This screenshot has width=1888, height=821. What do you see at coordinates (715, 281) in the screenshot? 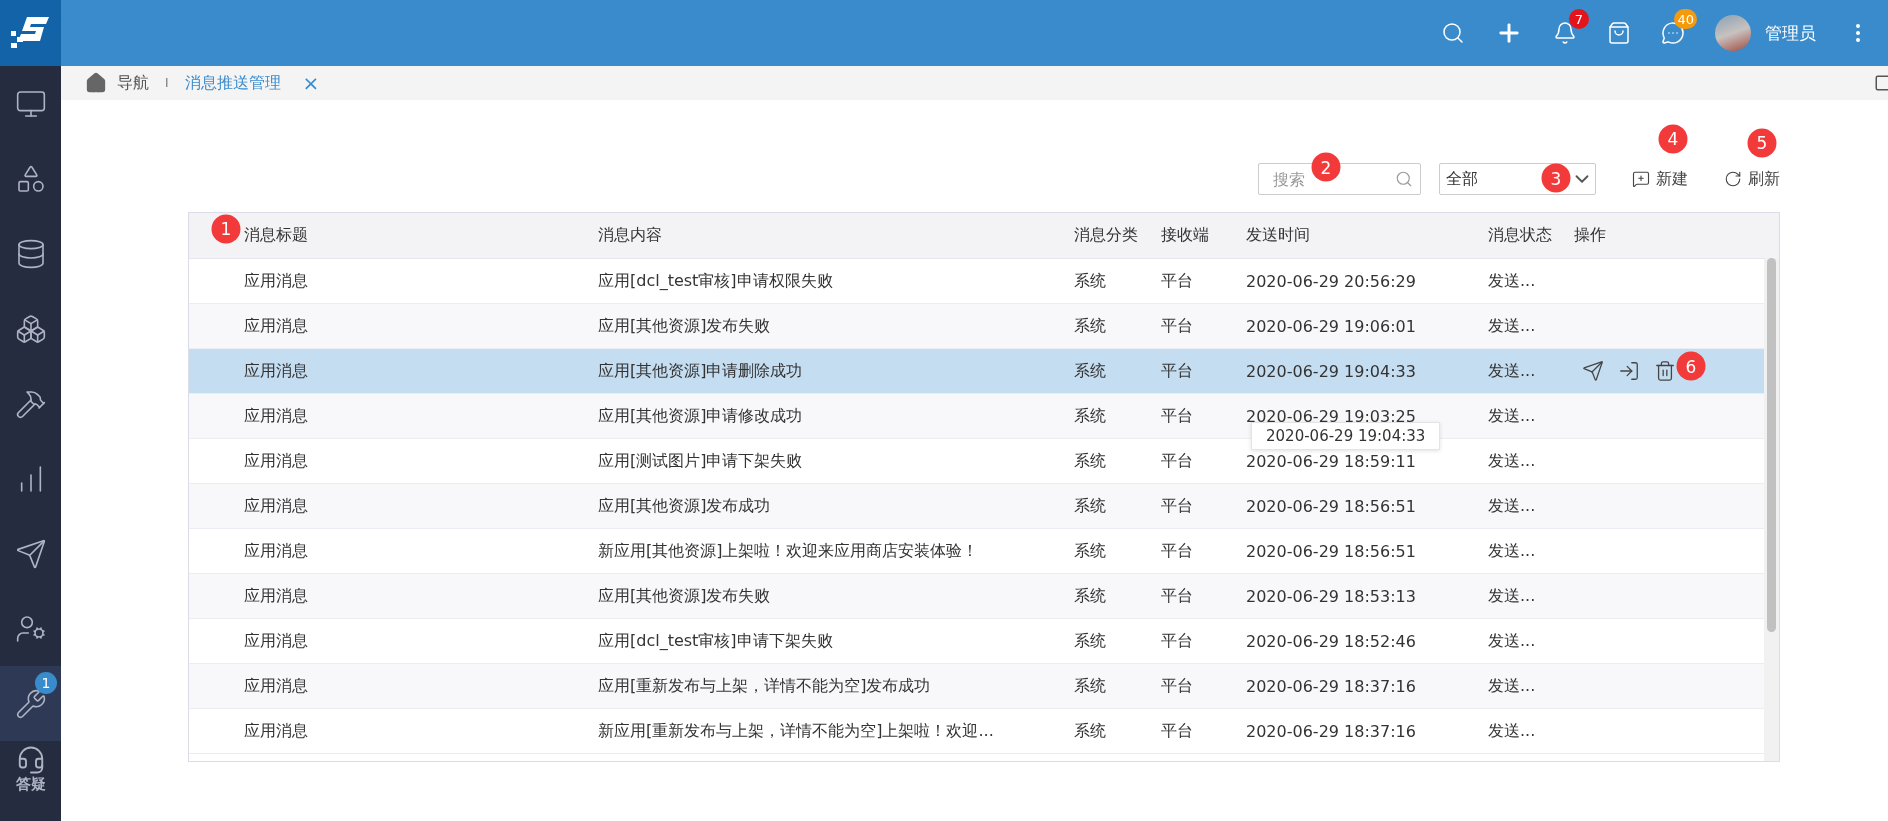
I see `table-cell: 应用[dcl_test审核]申请权限失败` at bounding box center [715, 281].